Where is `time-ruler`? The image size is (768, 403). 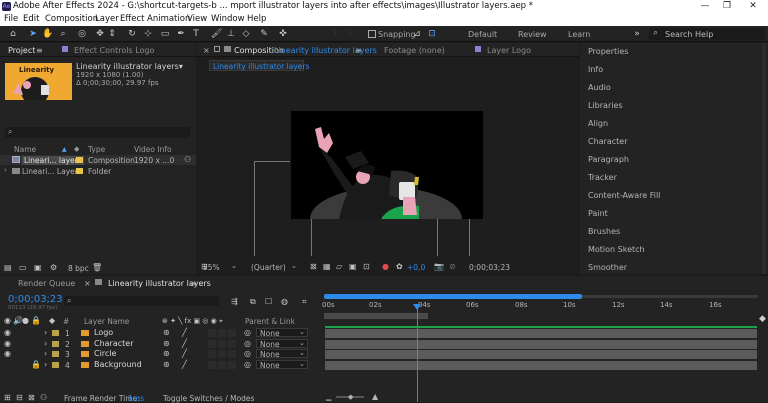
time-ruler is located at coordinates (540, 306).